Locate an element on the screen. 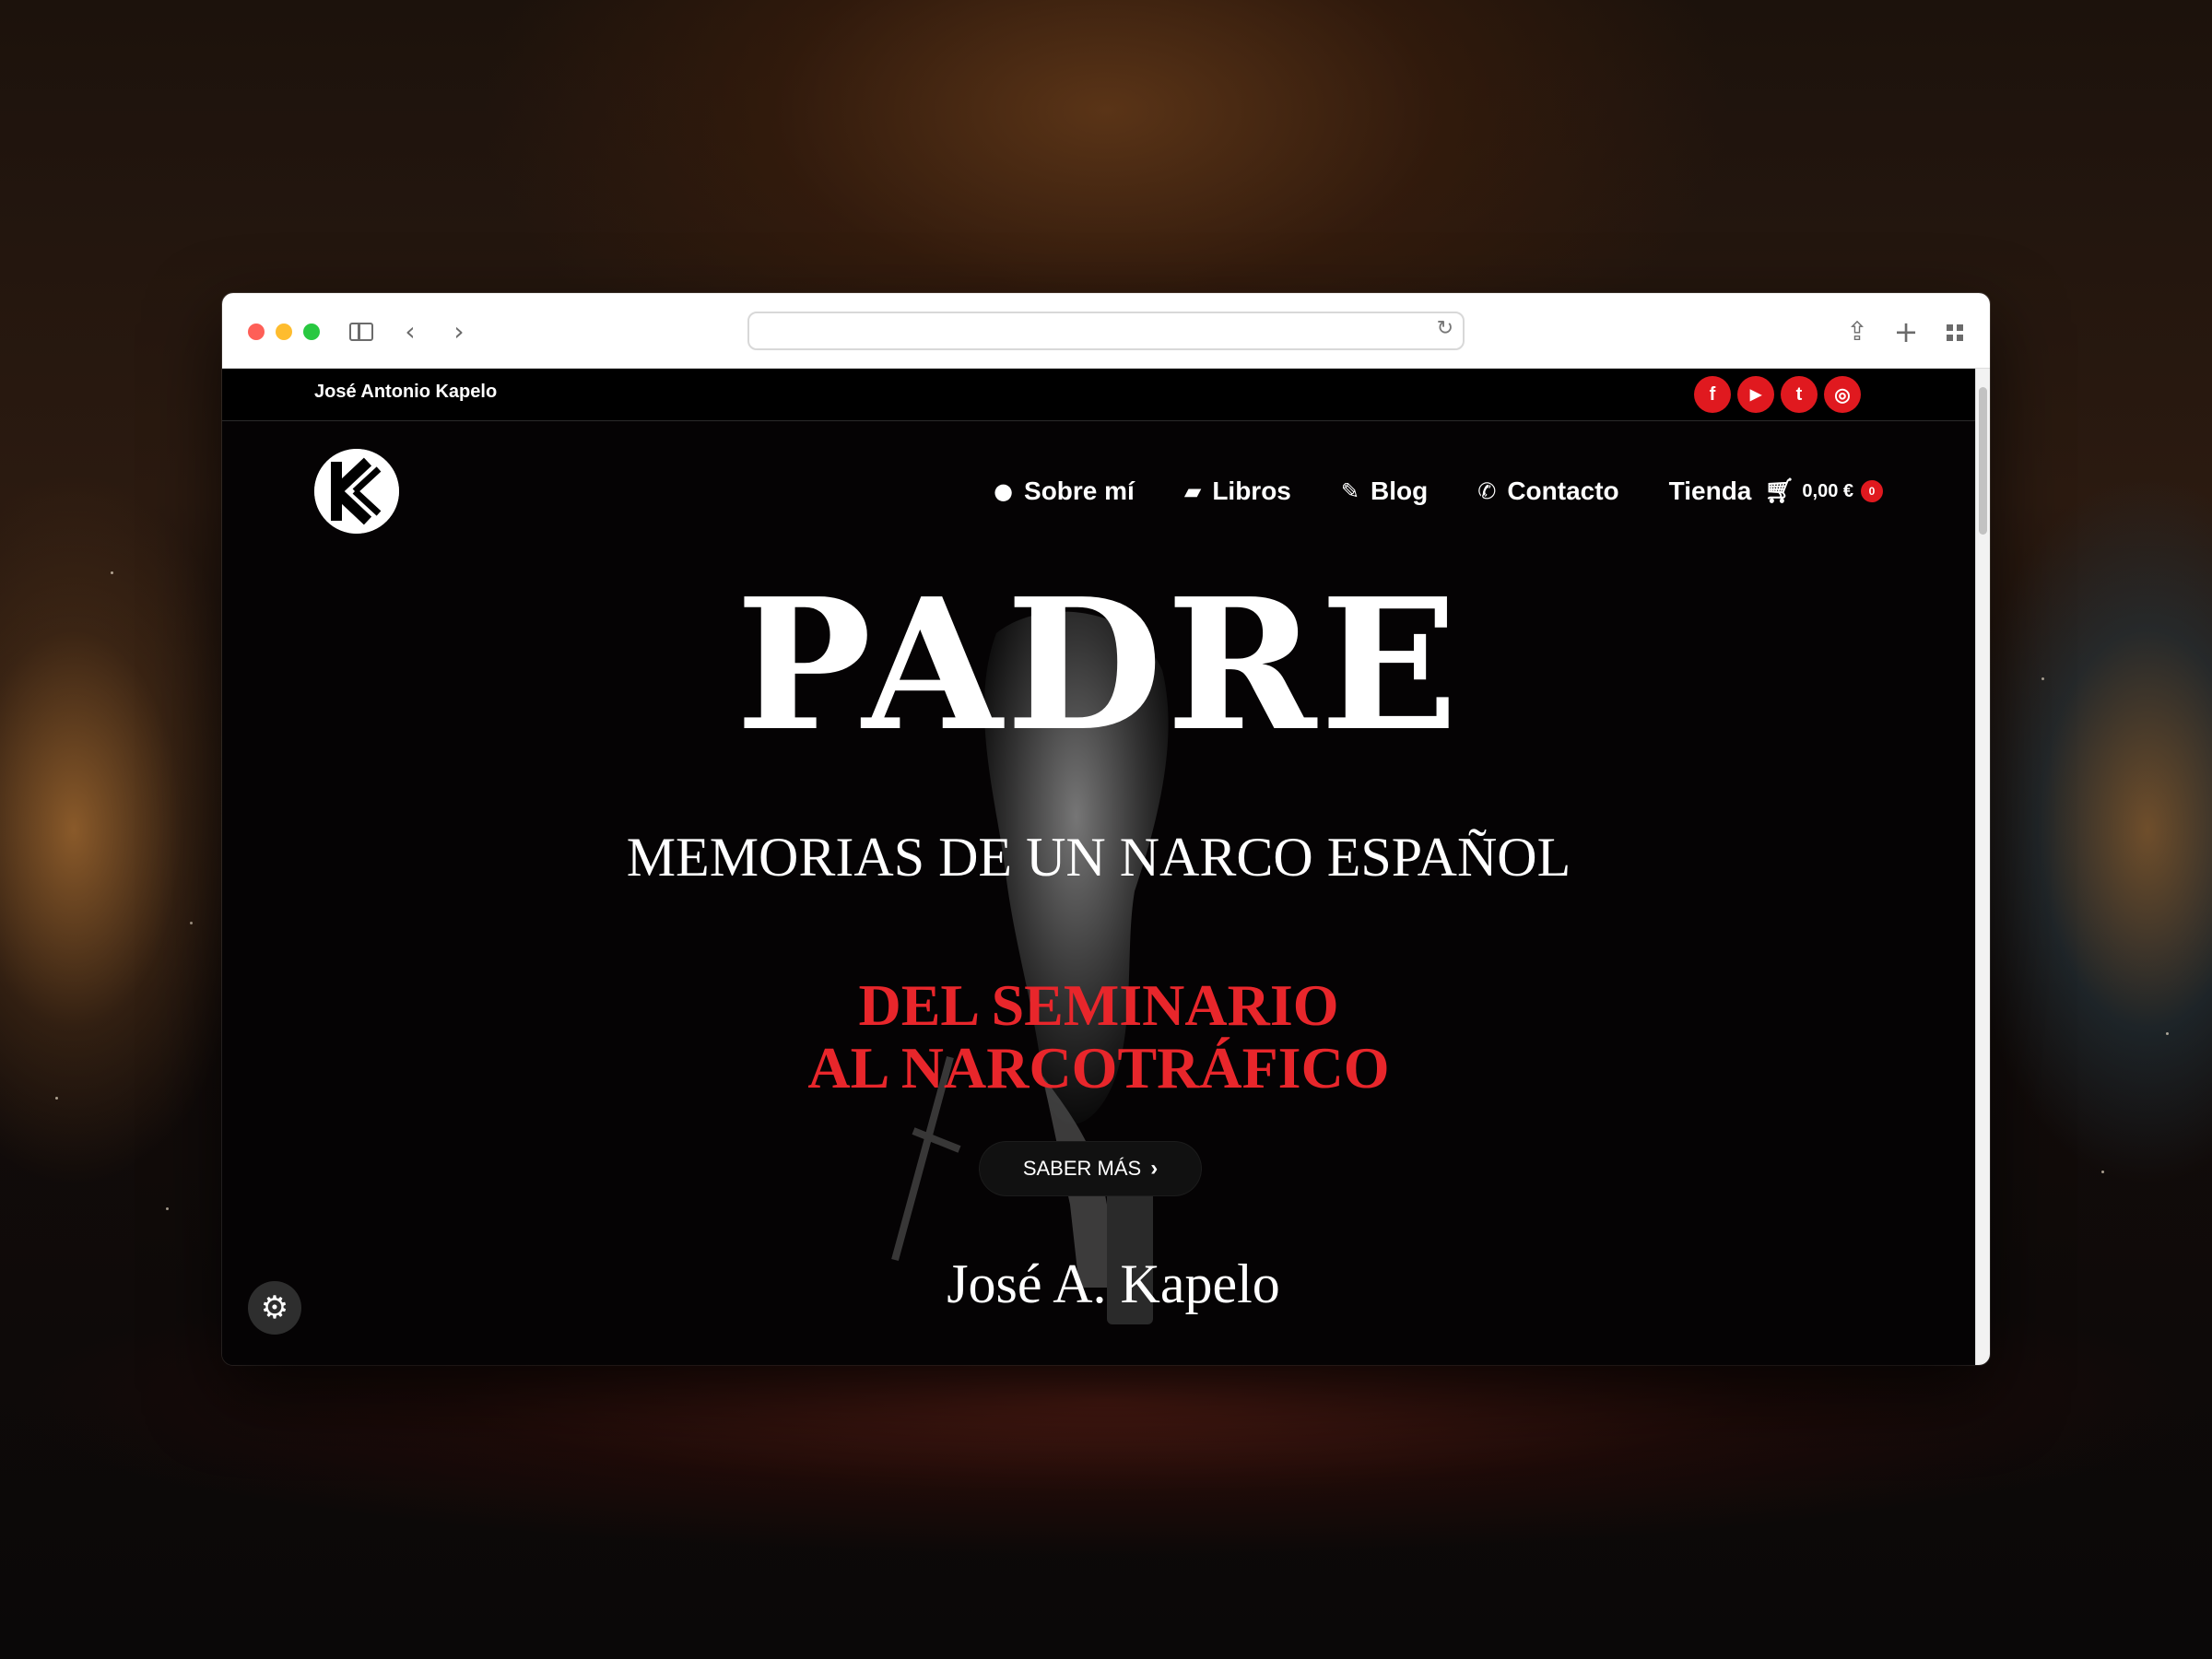 The width and height of the screenshot is (2212, 1659). reload-icon: ↻ is located at coordinates (1445, 328).